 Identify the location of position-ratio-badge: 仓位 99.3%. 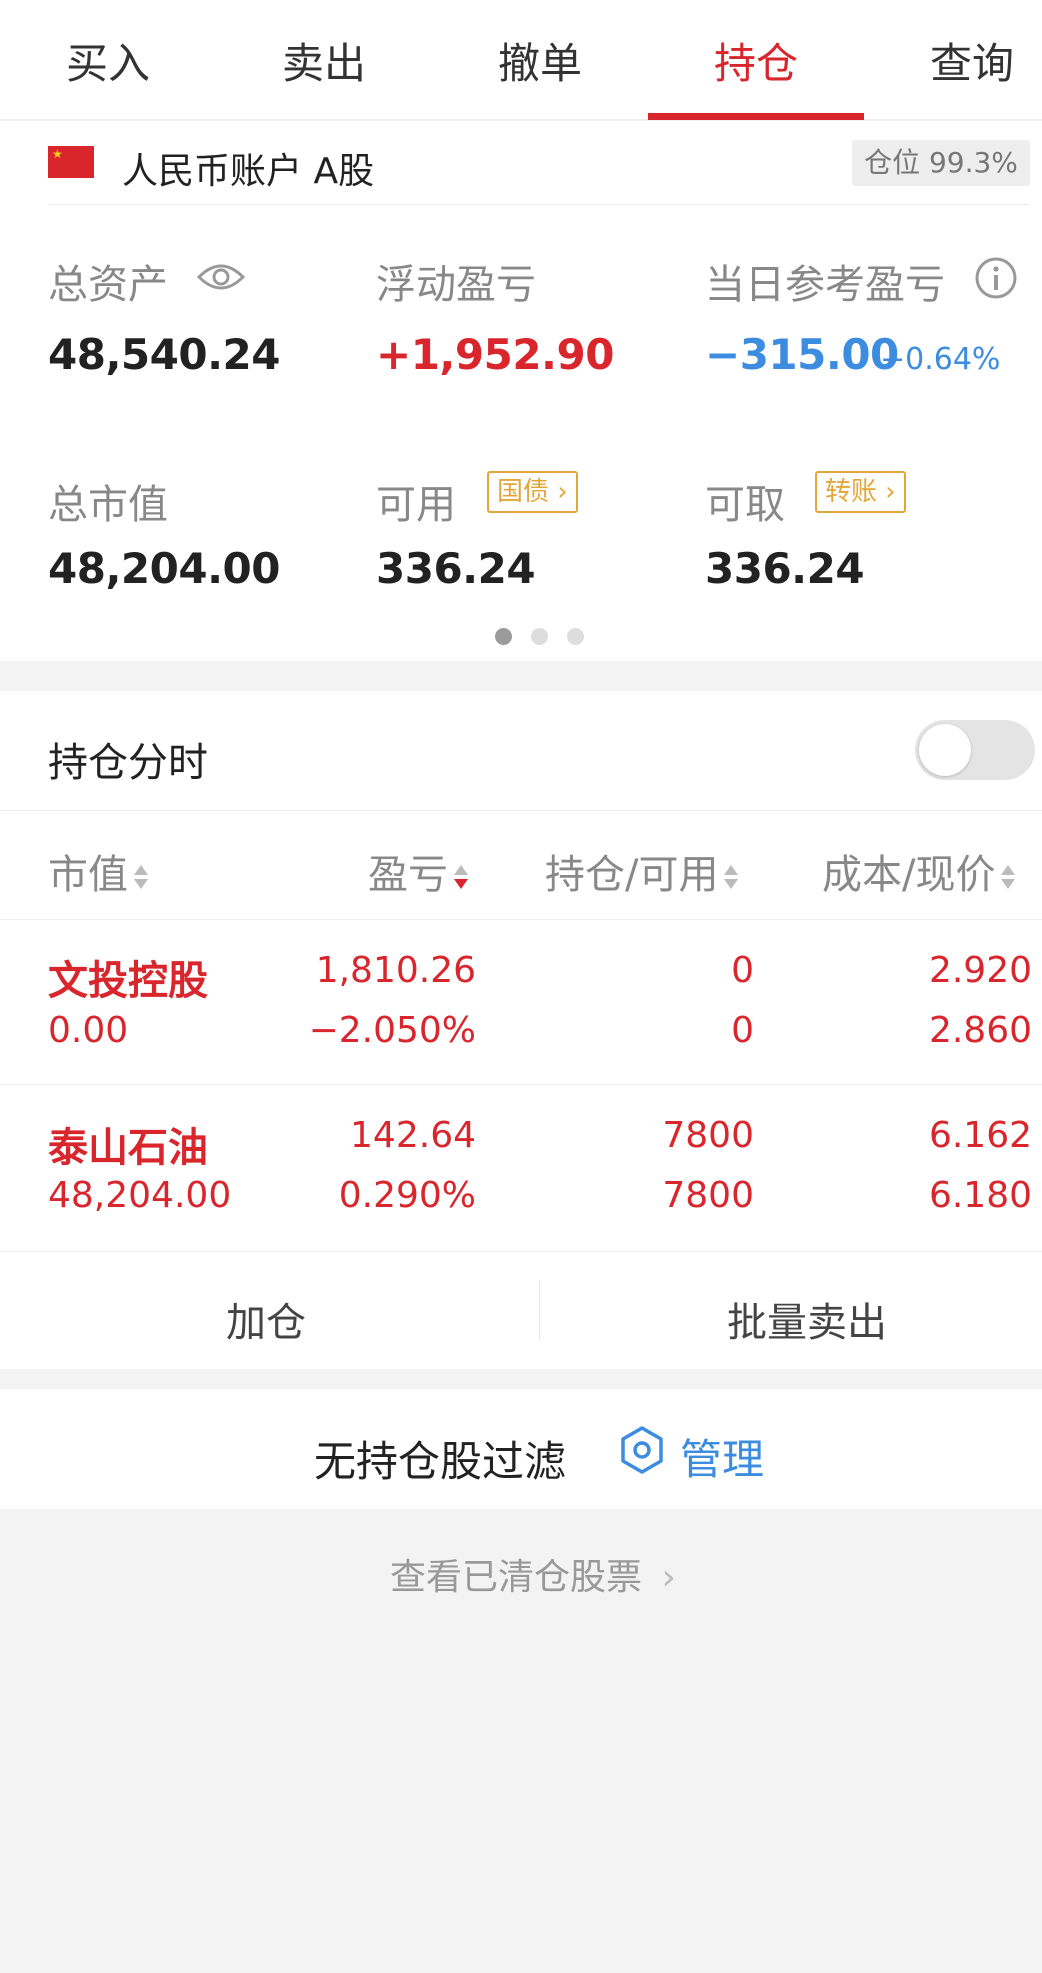
(941, 163).